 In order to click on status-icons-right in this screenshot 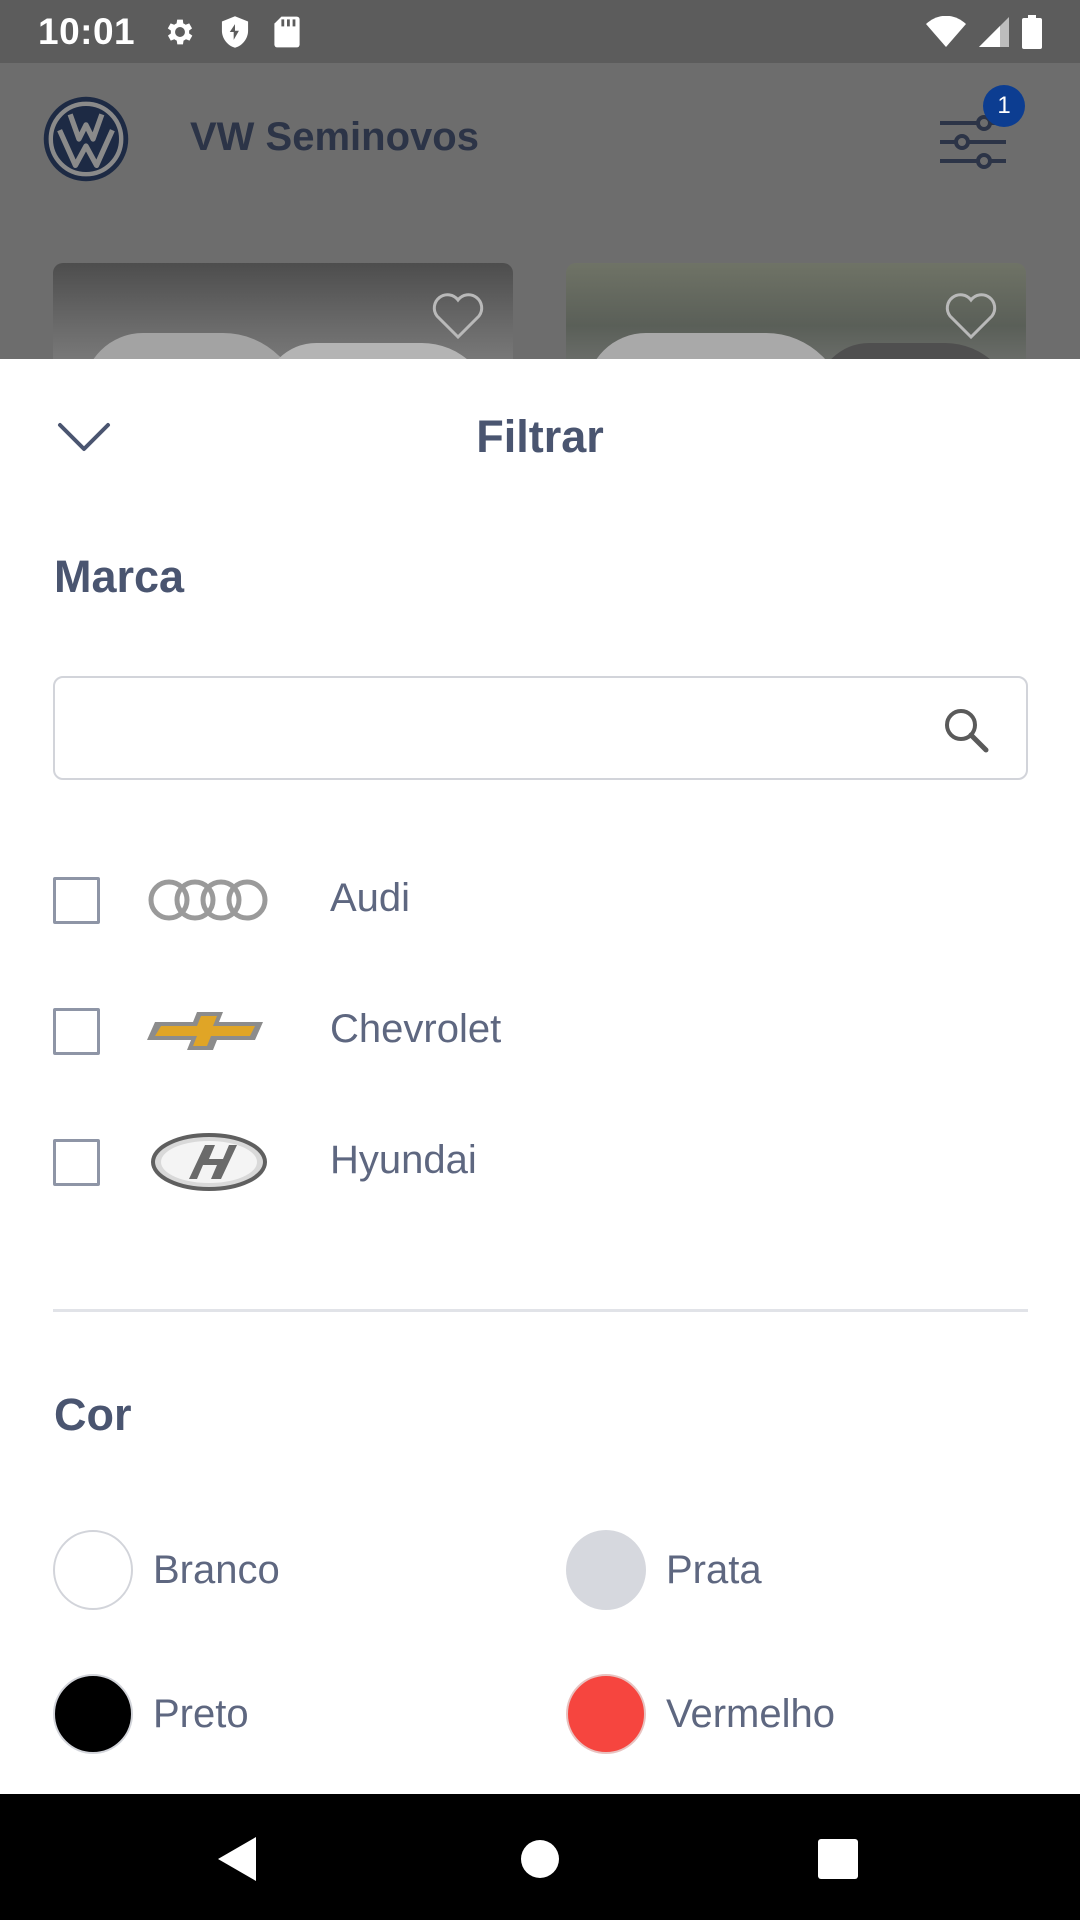, I will do `click(984, 31)`.